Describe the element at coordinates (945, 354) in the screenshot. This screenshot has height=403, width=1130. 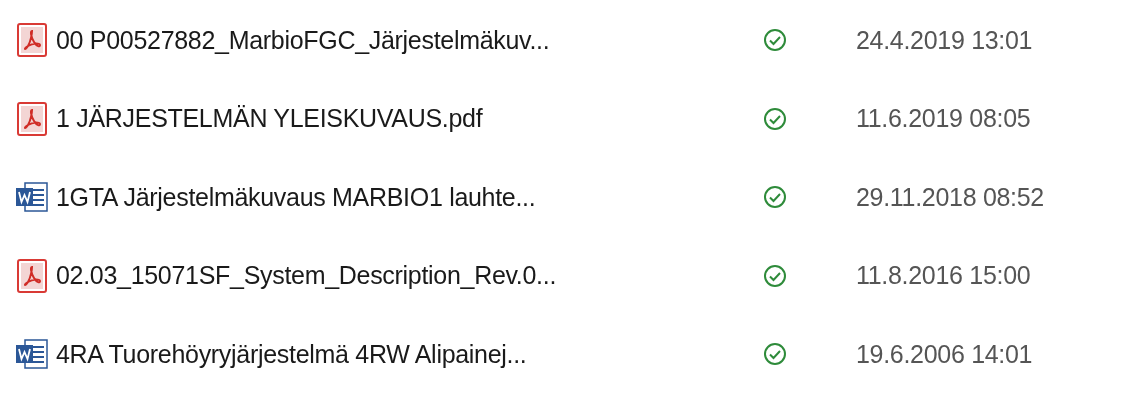
I see `modified-date: 19.6.2006 14:01` at that location.